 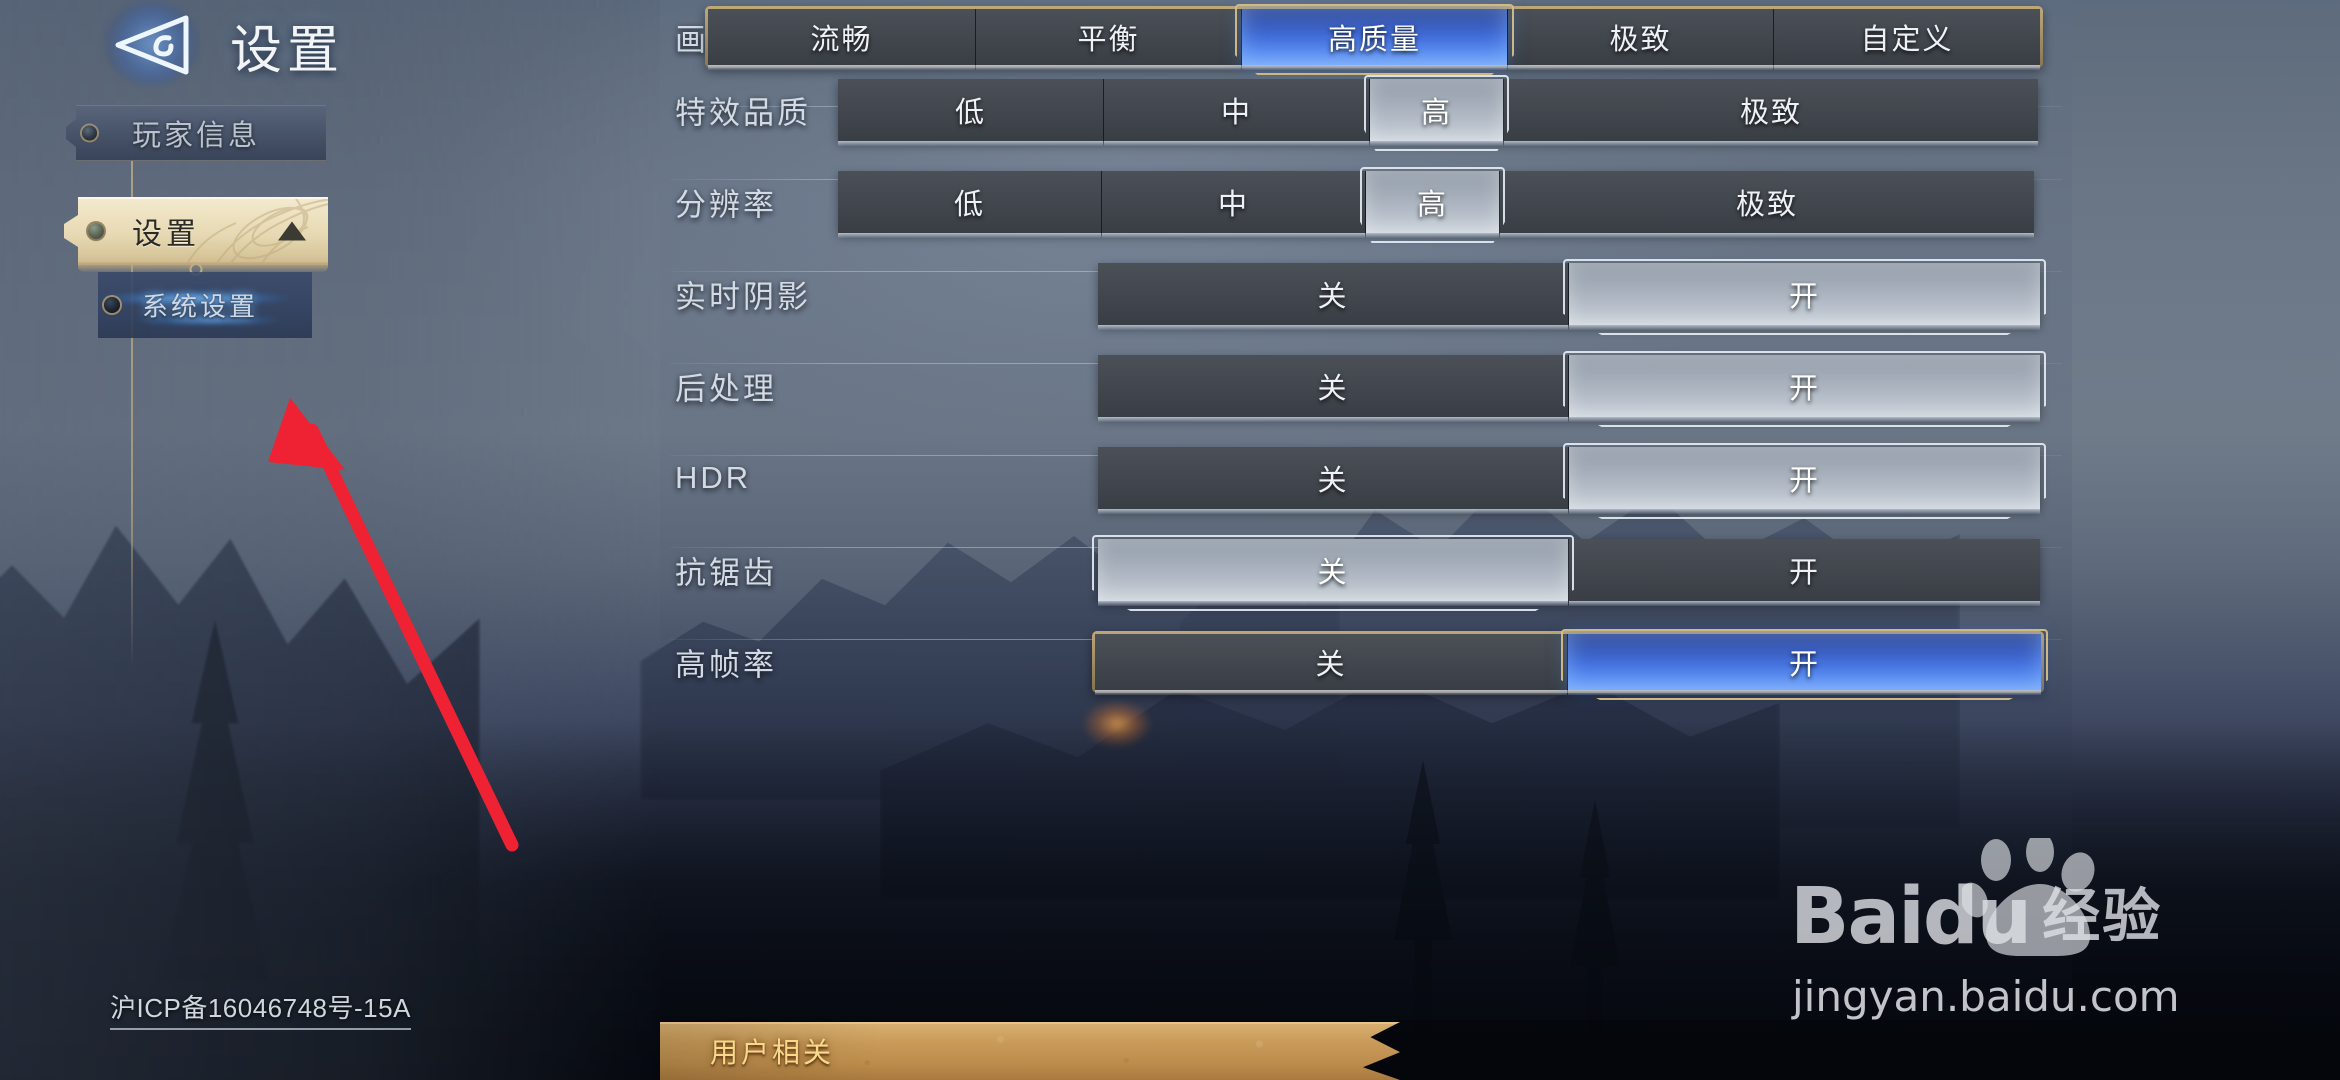 What do you see at coordinates (726, 389) in the screenshot?
I see `setting-label: 后处理` at bounding box center [726, 389].